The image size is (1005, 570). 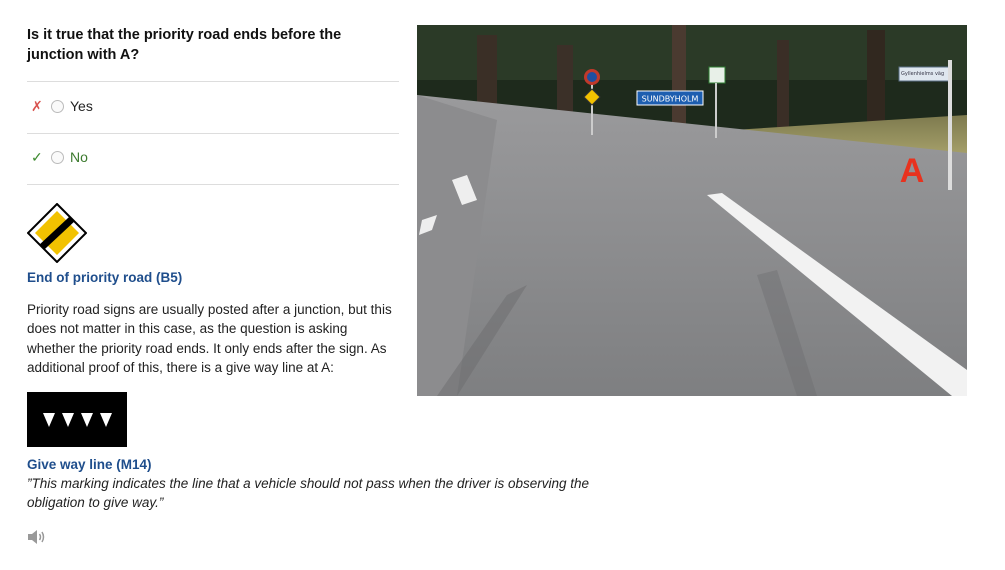 I want to click on junction-label-a: A, so click(x=912, y=171).